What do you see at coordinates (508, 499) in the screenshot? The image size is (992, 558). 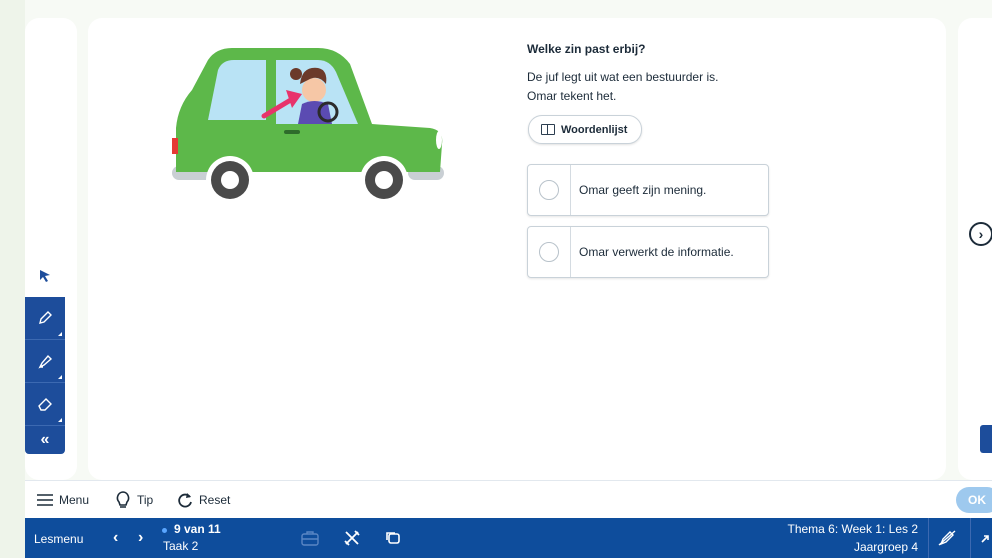 I see `bottom-toolbar: Menu Tip Reset` at bounding box center [508, 499].